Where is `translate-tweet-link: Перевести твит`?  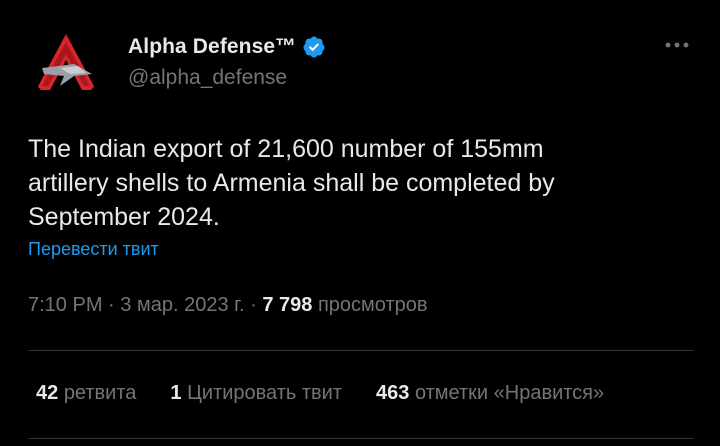 translate-tweet-link: Перевести твит is located at coordinates (93, 249).